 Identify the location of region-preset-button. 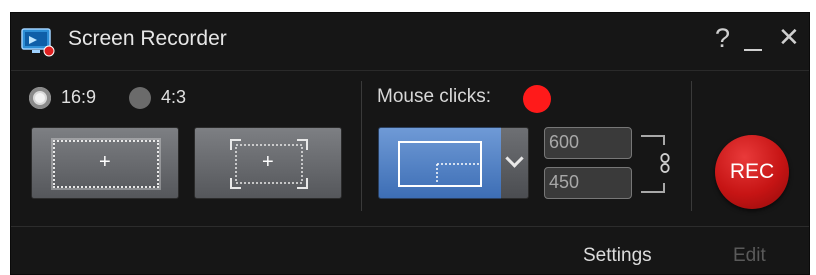
(440, 163).